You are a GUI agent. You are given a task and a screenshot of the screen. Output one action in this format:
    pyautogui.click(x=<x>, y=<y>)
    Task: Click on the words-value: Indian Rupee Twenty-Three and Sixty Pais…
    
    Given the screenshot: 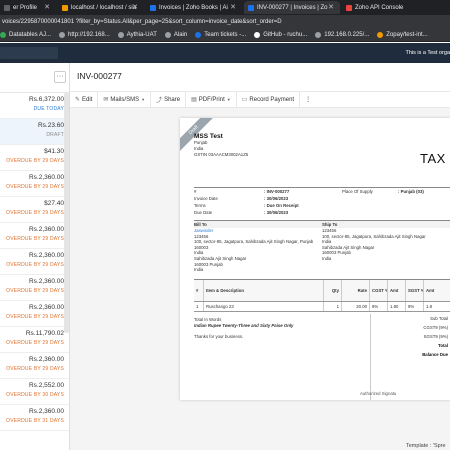 What is the action you would take?
    pyautogui.click(x=244, y=325)
    